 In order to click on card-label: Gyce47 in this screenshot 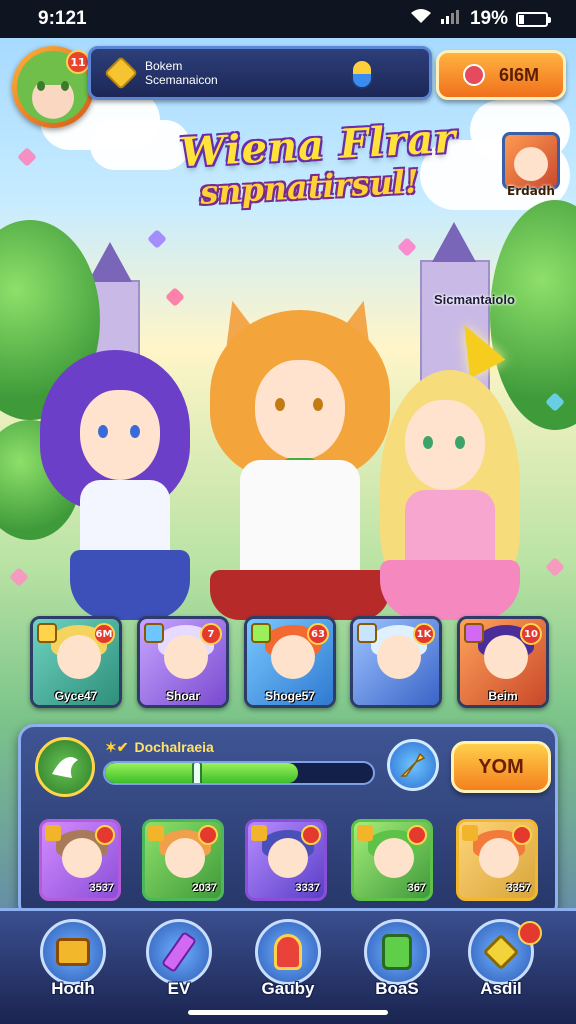, I will do `click(76, 696)`.